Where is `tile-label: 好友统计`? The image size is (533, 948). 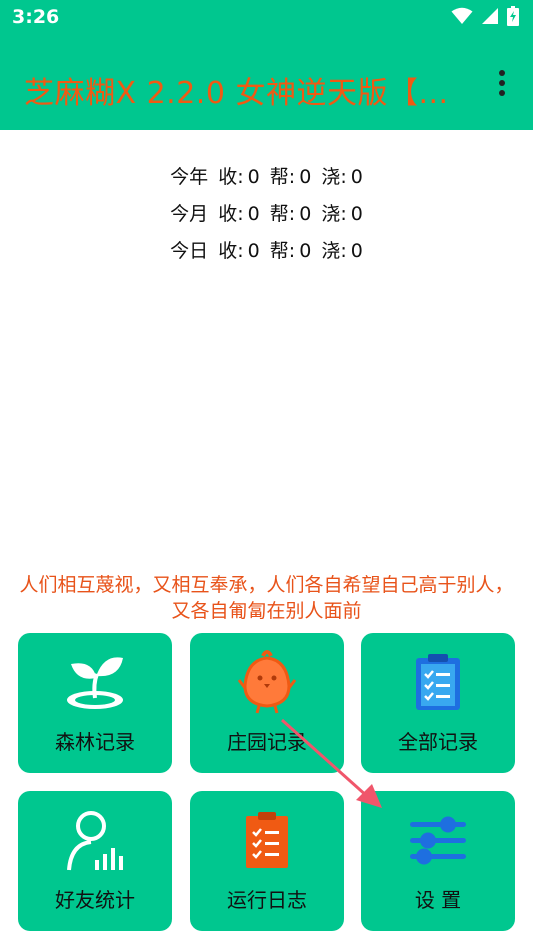 tile-label: 好友统计 is located at coordinates (95, 900).